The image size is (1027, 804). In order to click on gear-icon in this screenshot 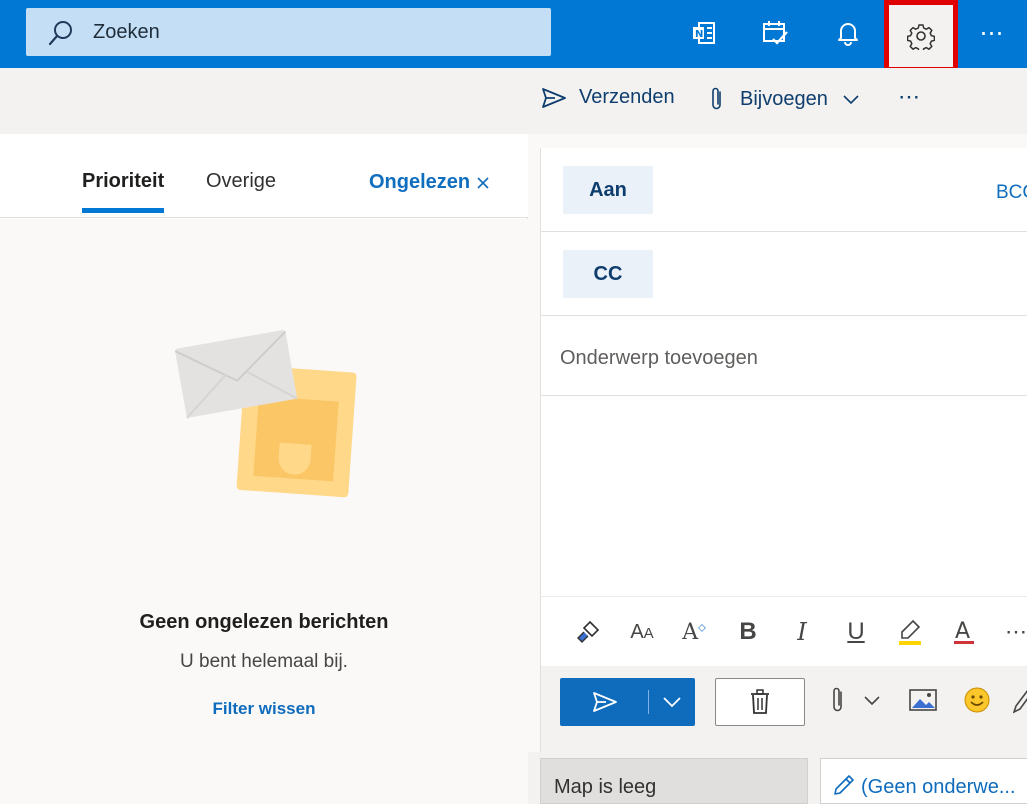, I will do `click(921, 37)`.